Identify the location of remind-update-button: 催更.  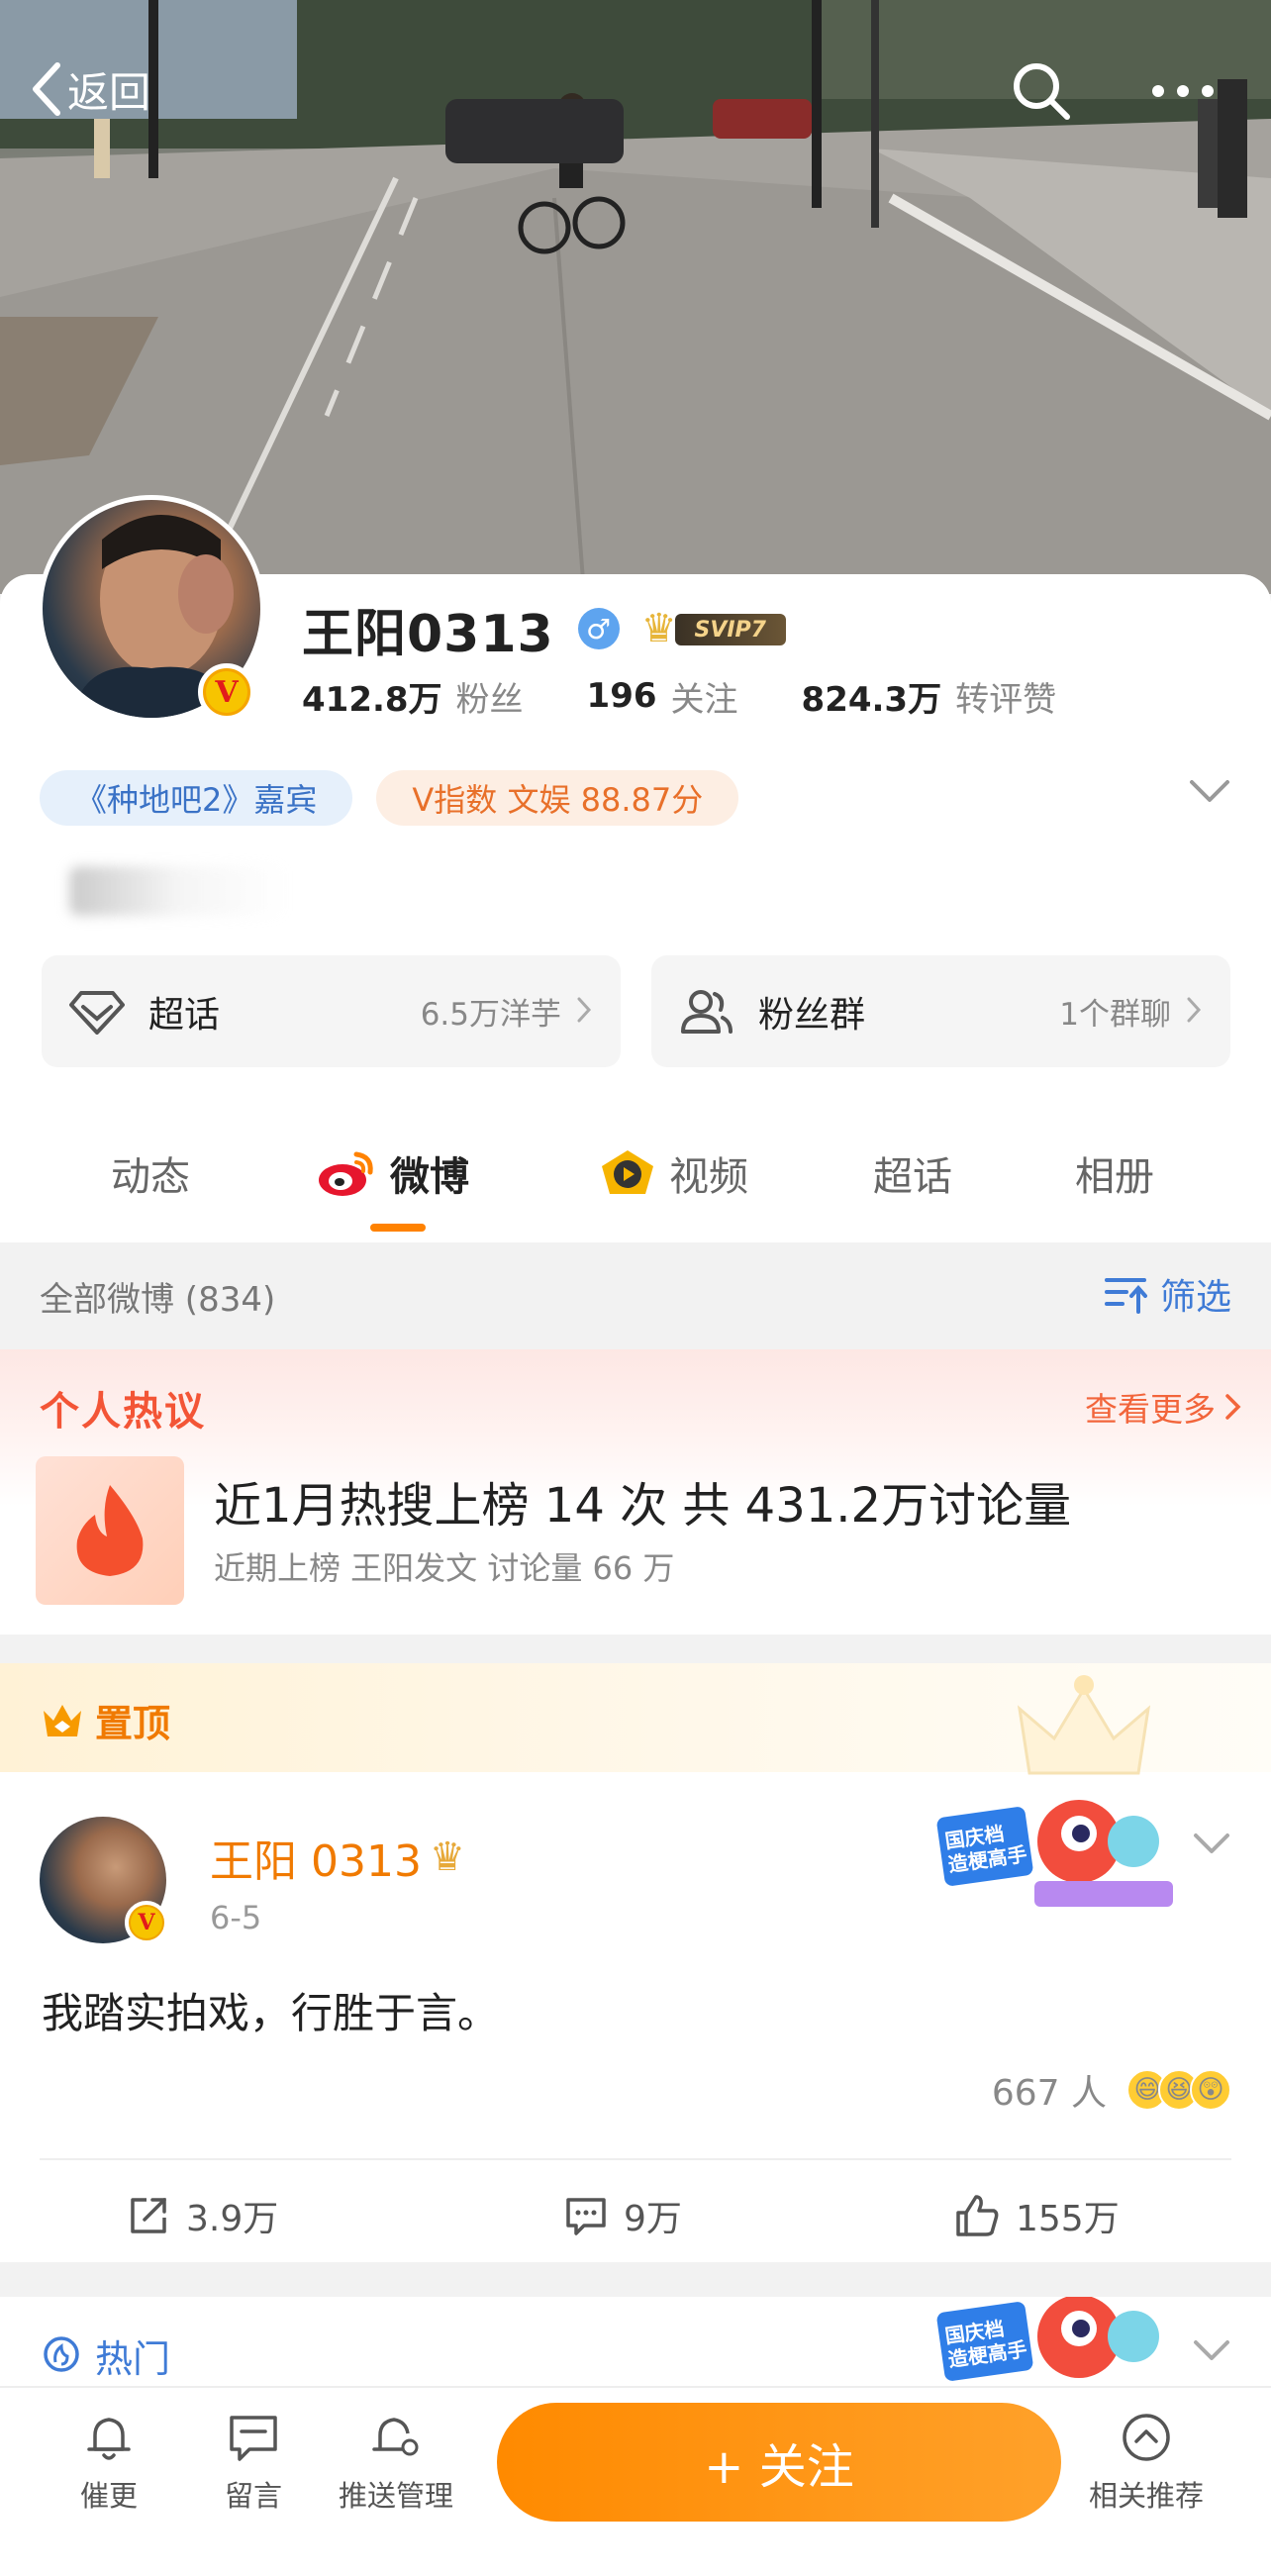
(109, 2462).